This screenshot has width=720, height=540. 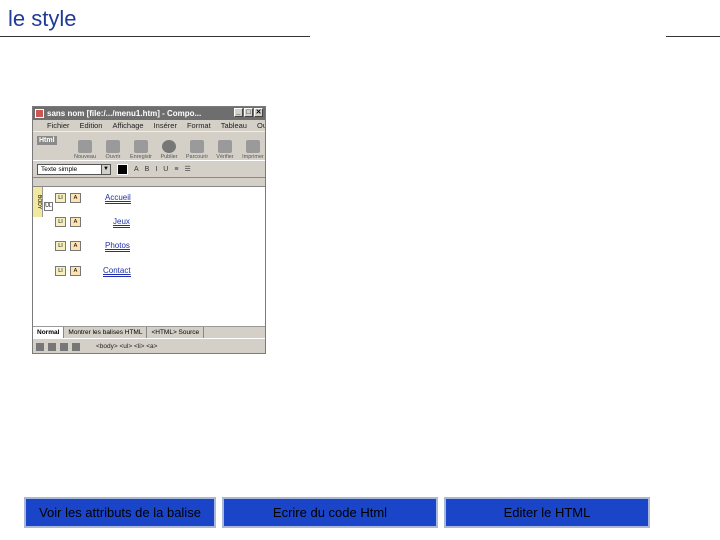 What do you see at coordinates (248, 112) in the screenshot?
I see `maximize-icon: □` at bounding box center [248, 112].